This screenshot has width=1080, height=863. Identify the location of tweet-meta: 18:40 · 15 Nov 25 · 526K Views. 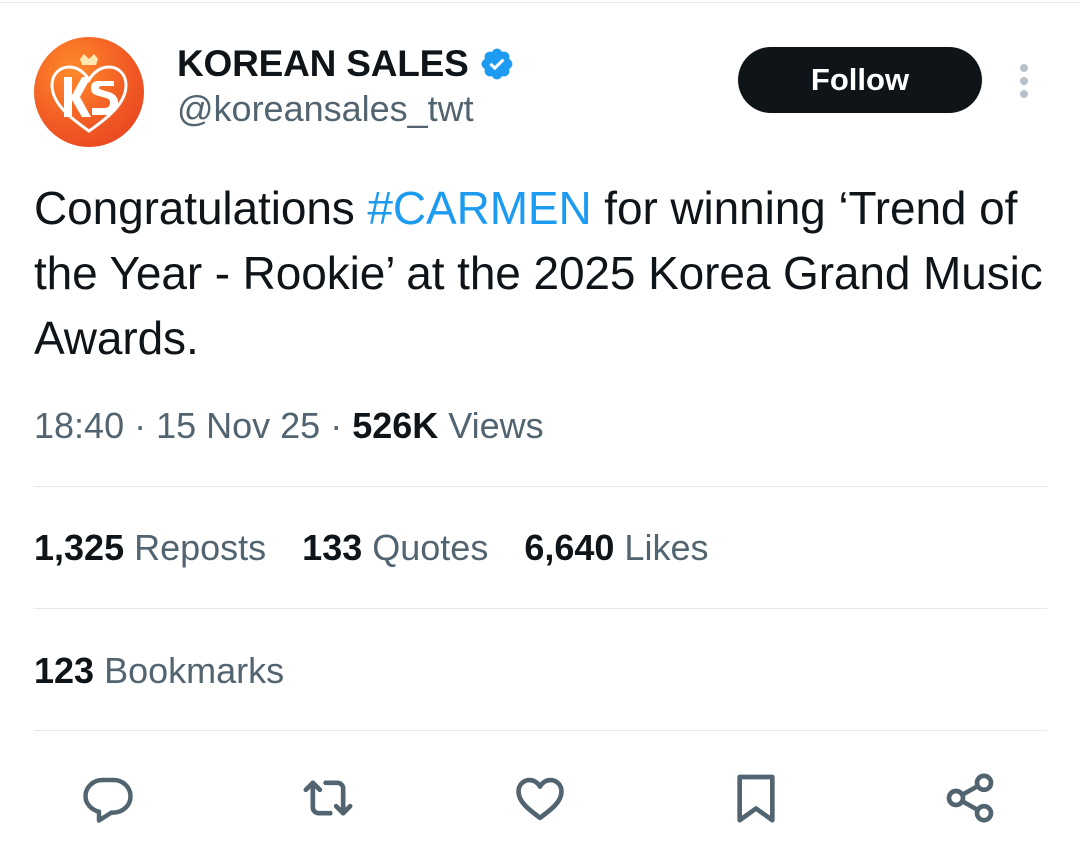
(289, 426).